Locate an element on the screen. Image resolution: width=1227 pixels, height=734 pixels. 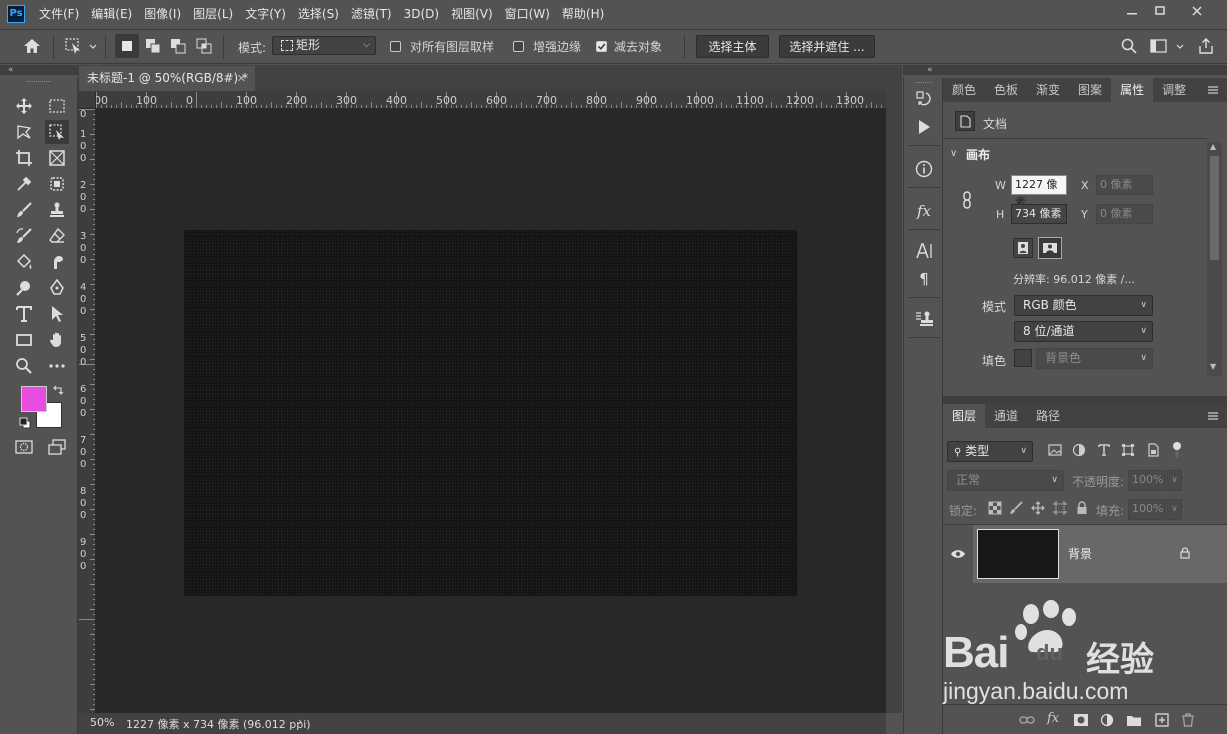
properties-scrollbar: ▲ ▼ is located at coordinates (1214, 259).